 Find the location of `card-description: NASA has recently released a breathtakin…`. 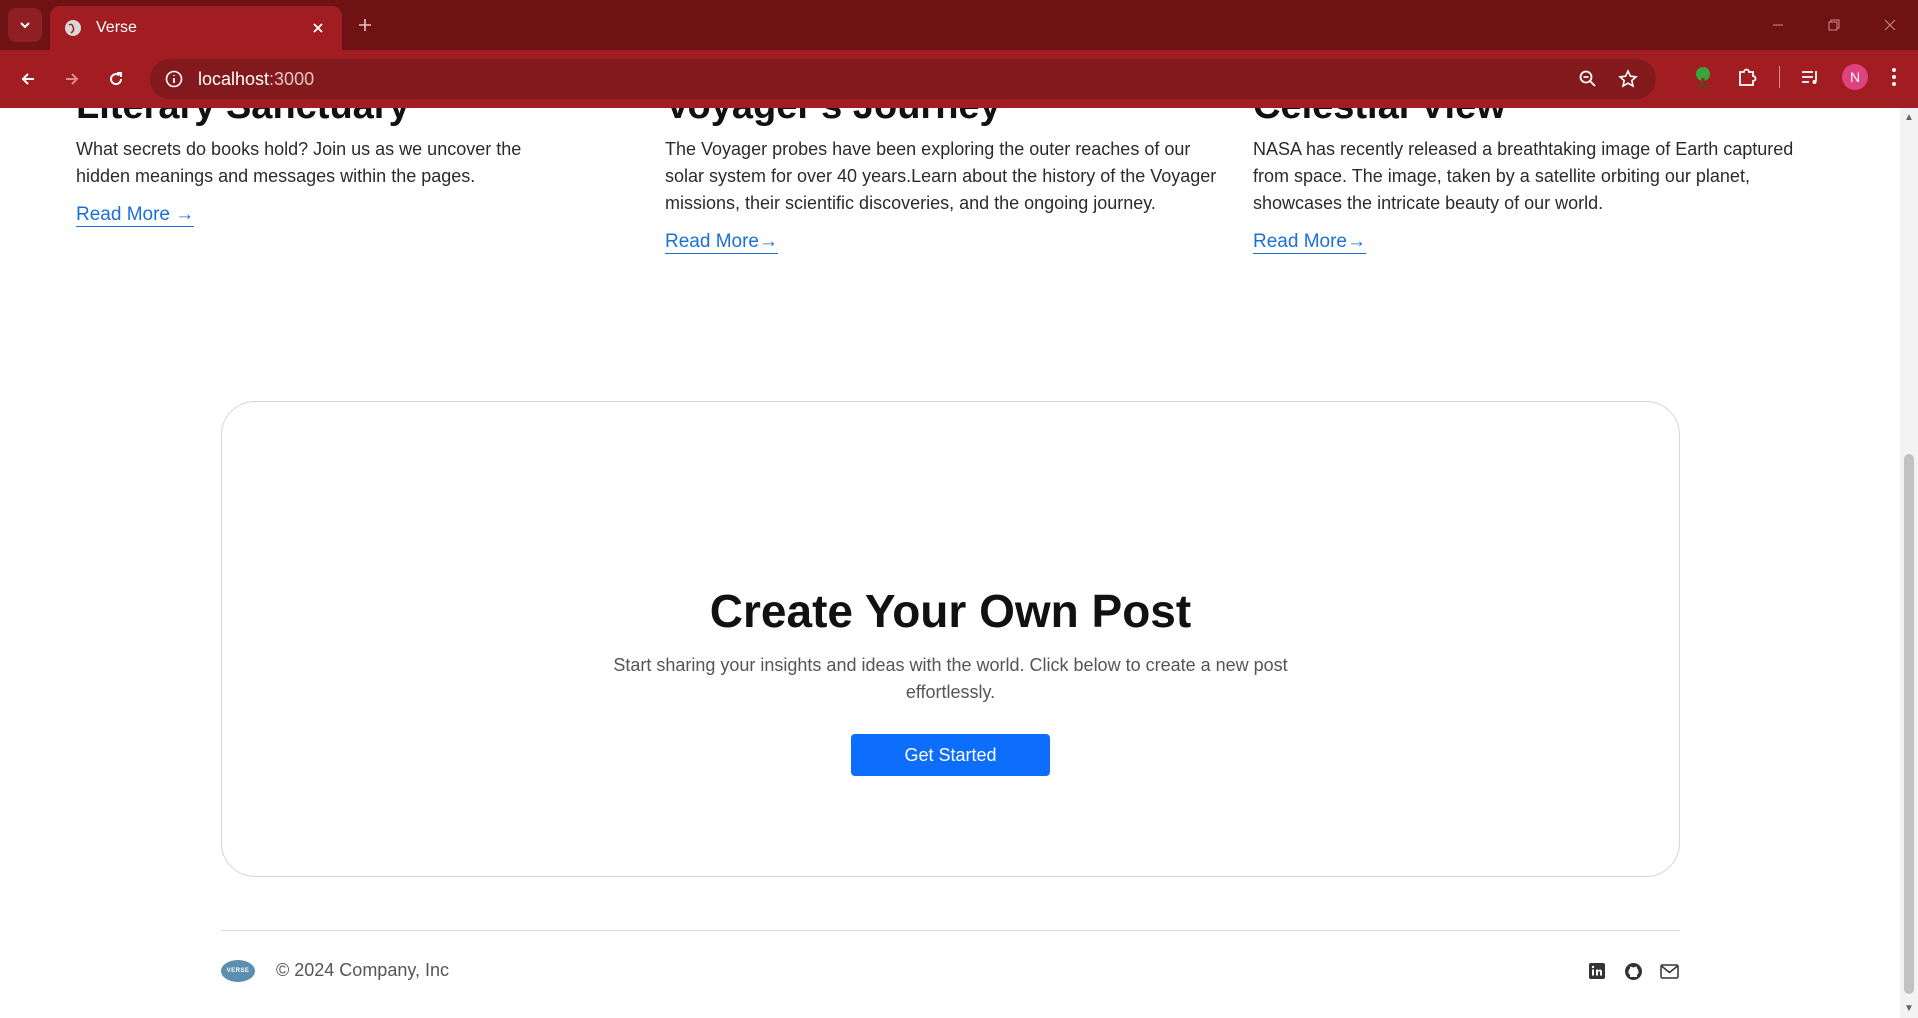

card-description: NASA has recently released a breathtakin… is located at coordinates (1523, 176).